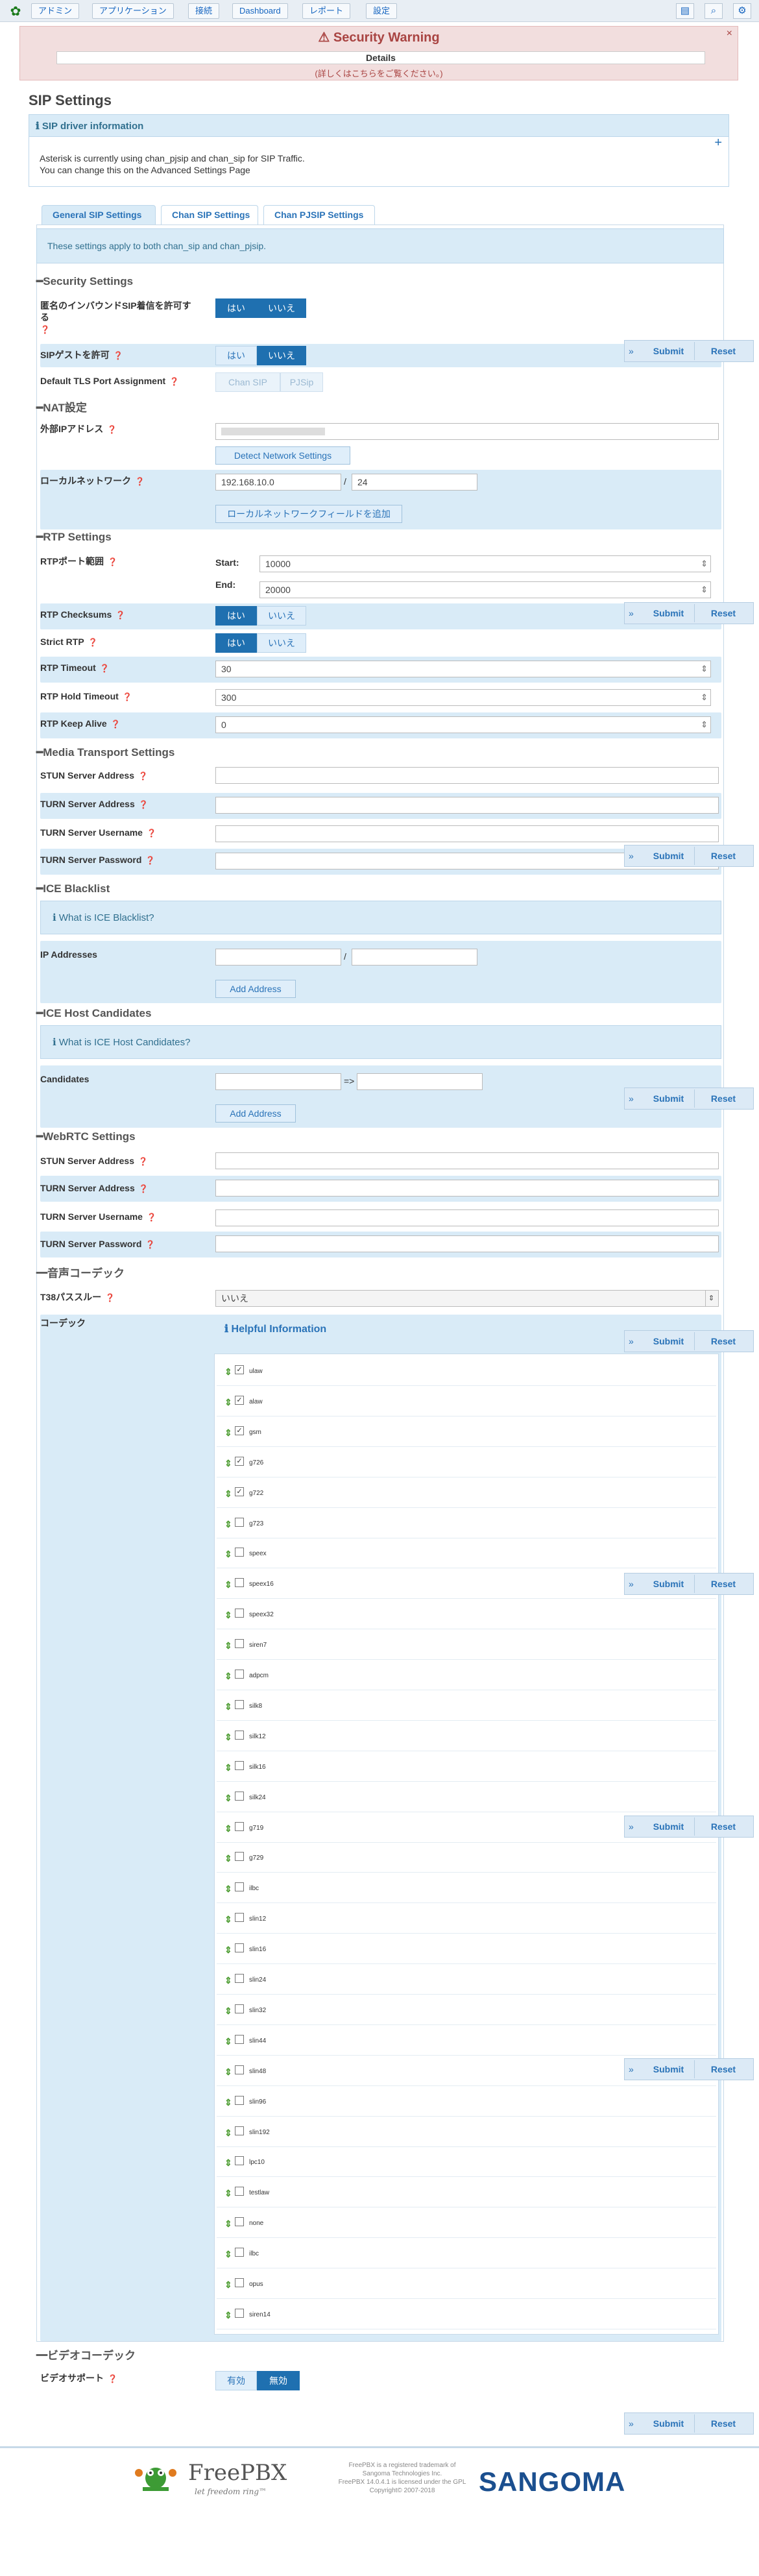  I want to click on anon-inbound-yes: はい, so click(236, 308).